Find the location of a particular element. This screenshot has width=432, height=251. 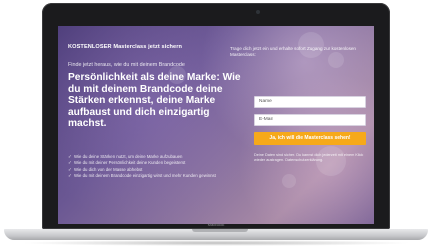

signup-button: Ja, ich will die Masterclass sehen! is located at coordinates (310, 138).